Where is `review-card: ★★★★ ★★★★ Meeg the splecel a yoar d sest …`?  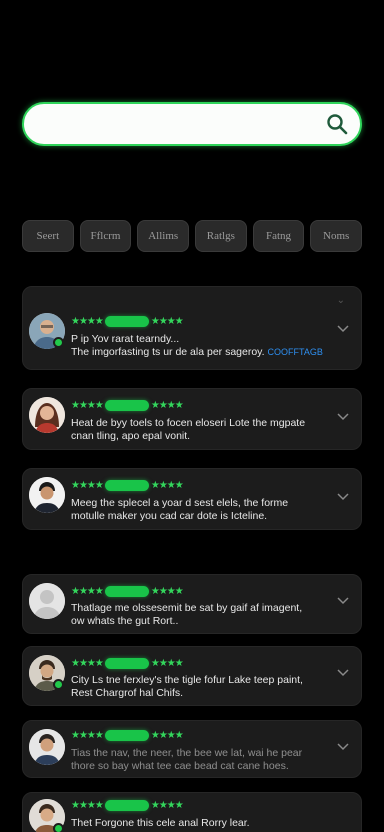
review-card: ★★★★ ★★★★ Meeg the splecel a yoar d sest … is located at coordinates (192, 499).